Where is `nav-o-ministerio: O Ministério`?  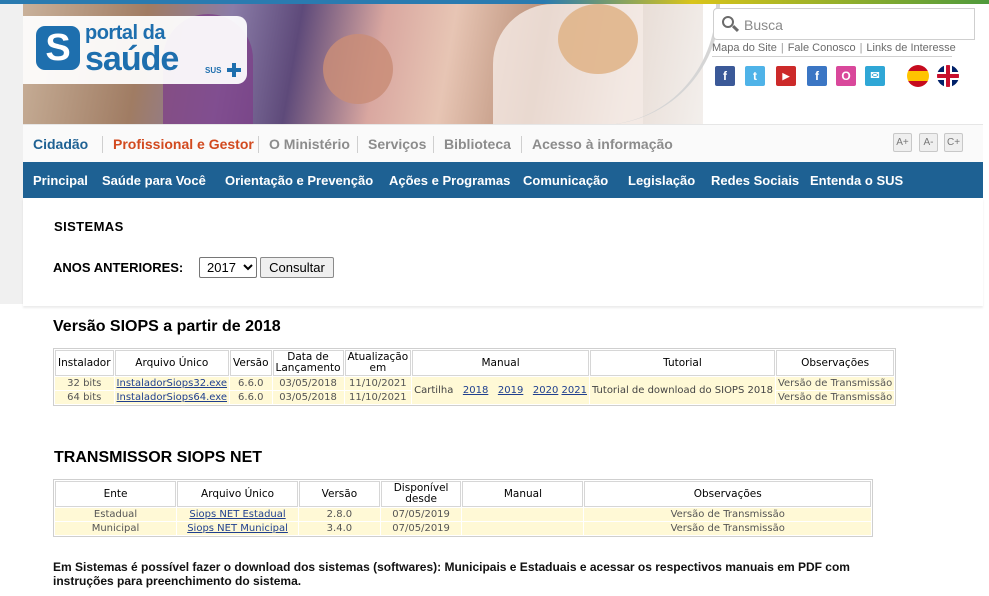 nav-o-ministerio: O Ministério is located at coordinates (309, 144).